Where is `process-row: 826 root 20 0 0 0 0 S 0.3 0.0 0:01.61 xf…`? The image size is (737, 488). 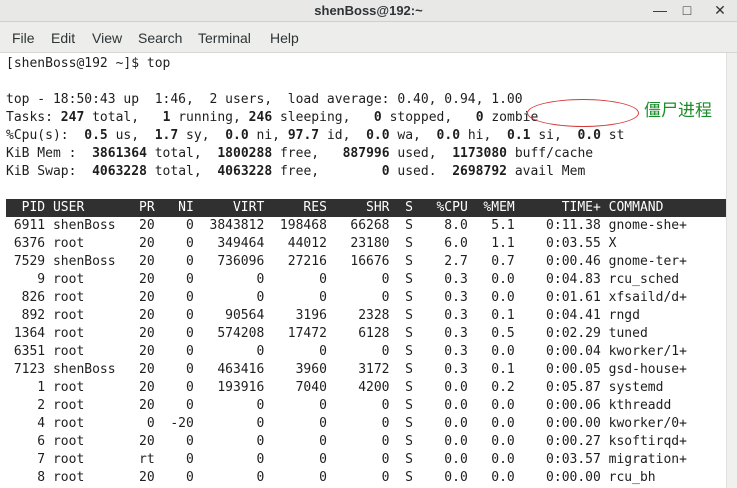 process-row: 826 root 20 0 0 0 0 S 0.3 0.0 0:01.61 xf… is located at coordinates (350, 297).